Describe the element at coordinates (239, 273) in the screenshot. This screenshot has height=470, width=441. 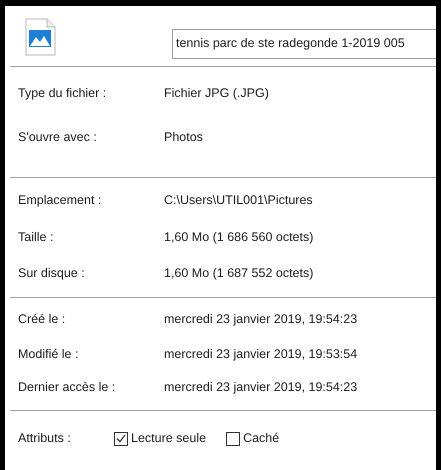
I see `property-value: 1,60 Mo (1 687 552 octets)` at that location.